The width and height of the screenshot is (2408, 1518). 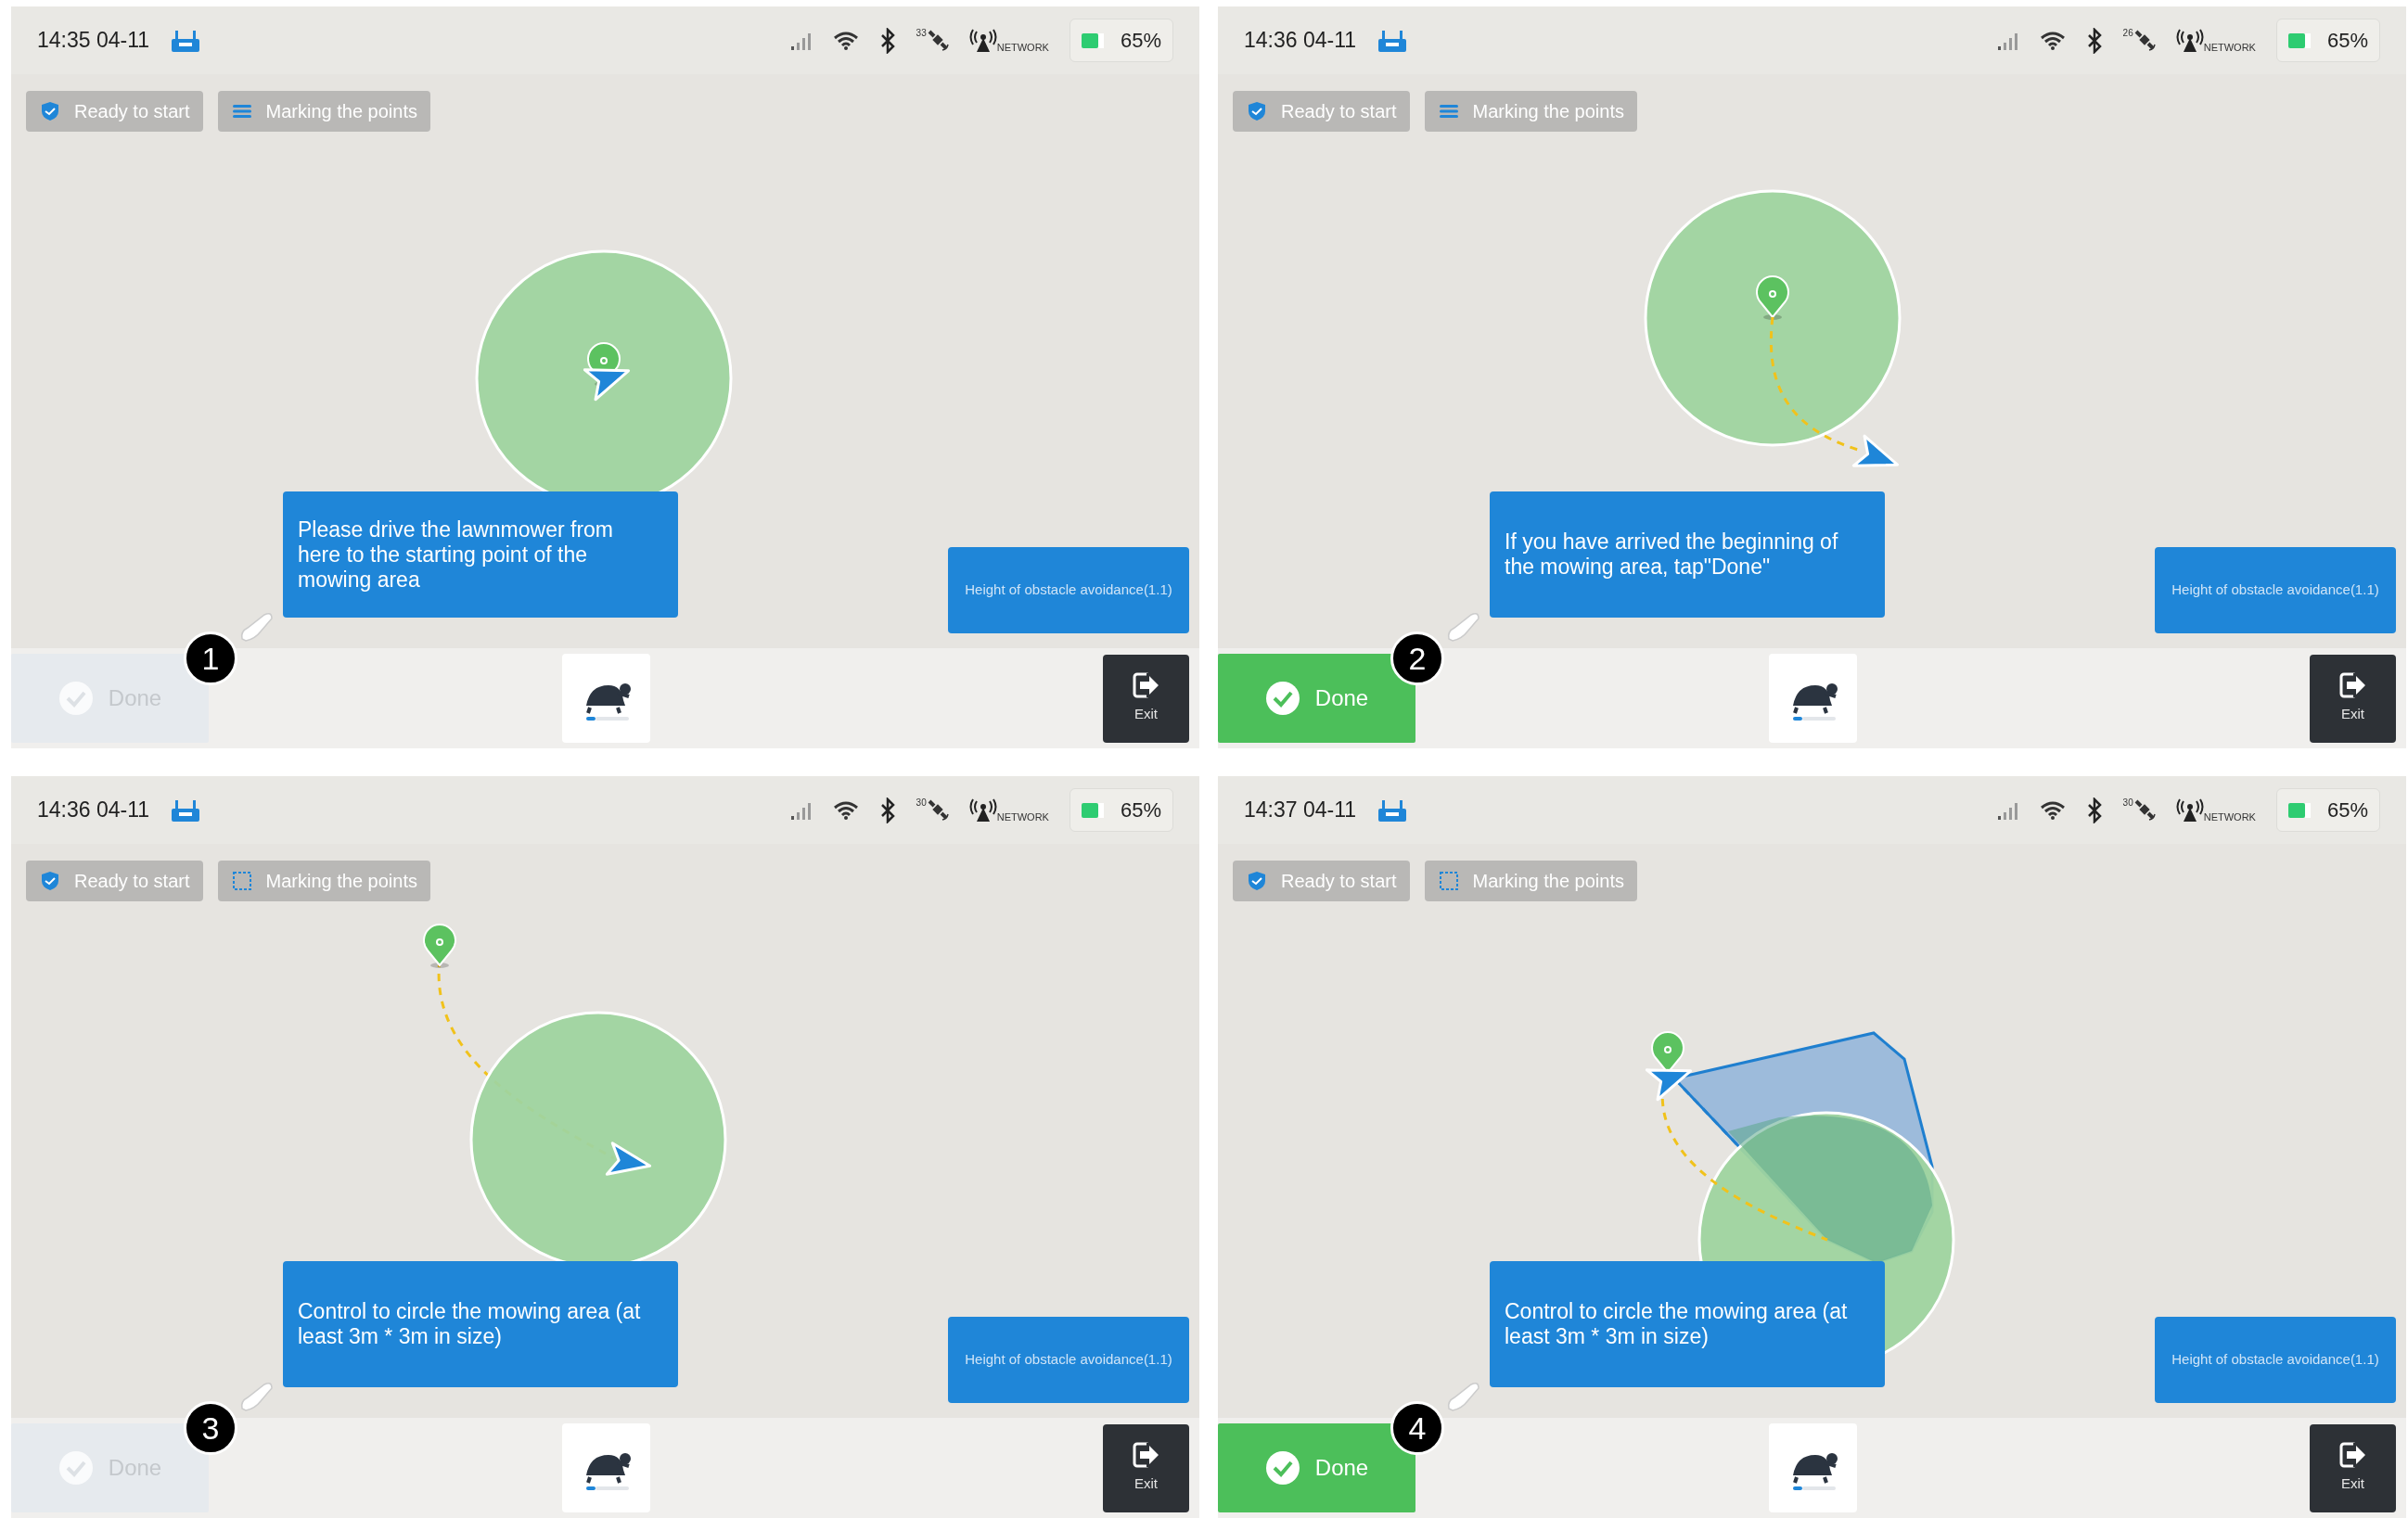 What do you see at coordinates (1417, 658) in the screenshot?
I see `step-number-badge: 2` at bounding box center [1417, 658].